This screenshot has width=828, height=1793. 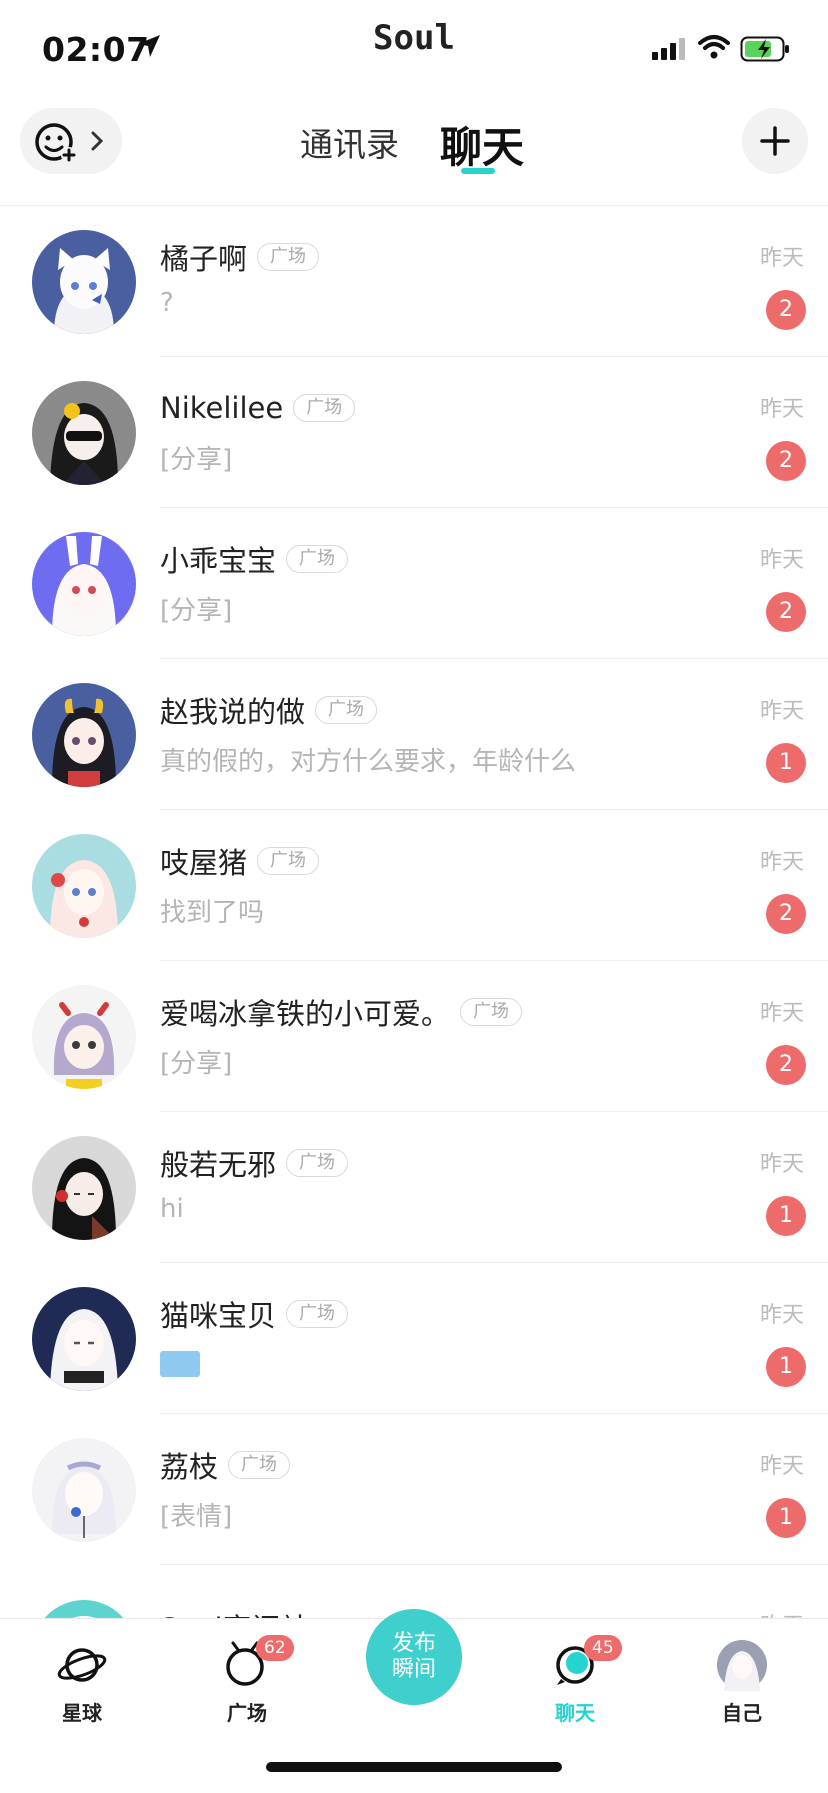 I want to click on chat-name-line: Nikelilee 广场, so click(x=258, y=408).